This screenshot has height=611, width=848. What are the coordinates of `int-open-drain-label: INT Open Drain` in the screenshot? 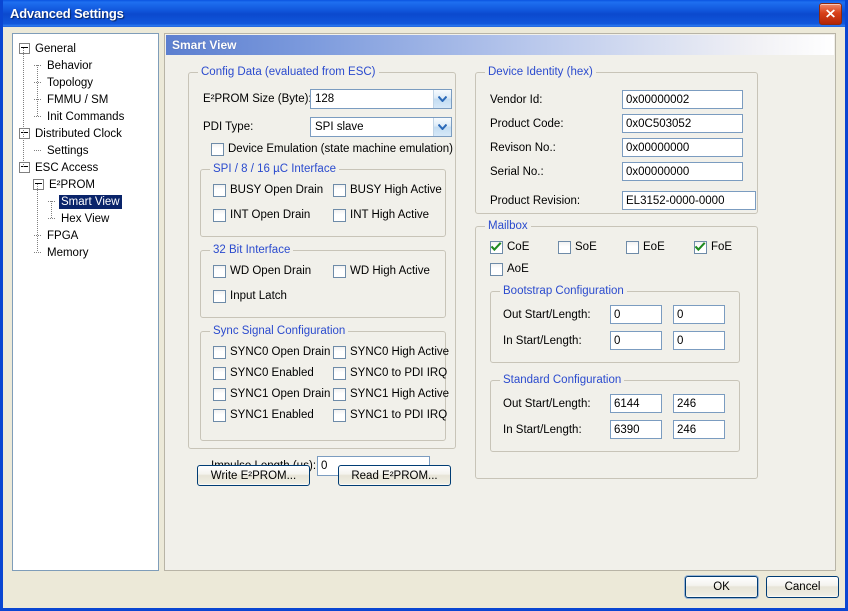 It's located at (270, 215).